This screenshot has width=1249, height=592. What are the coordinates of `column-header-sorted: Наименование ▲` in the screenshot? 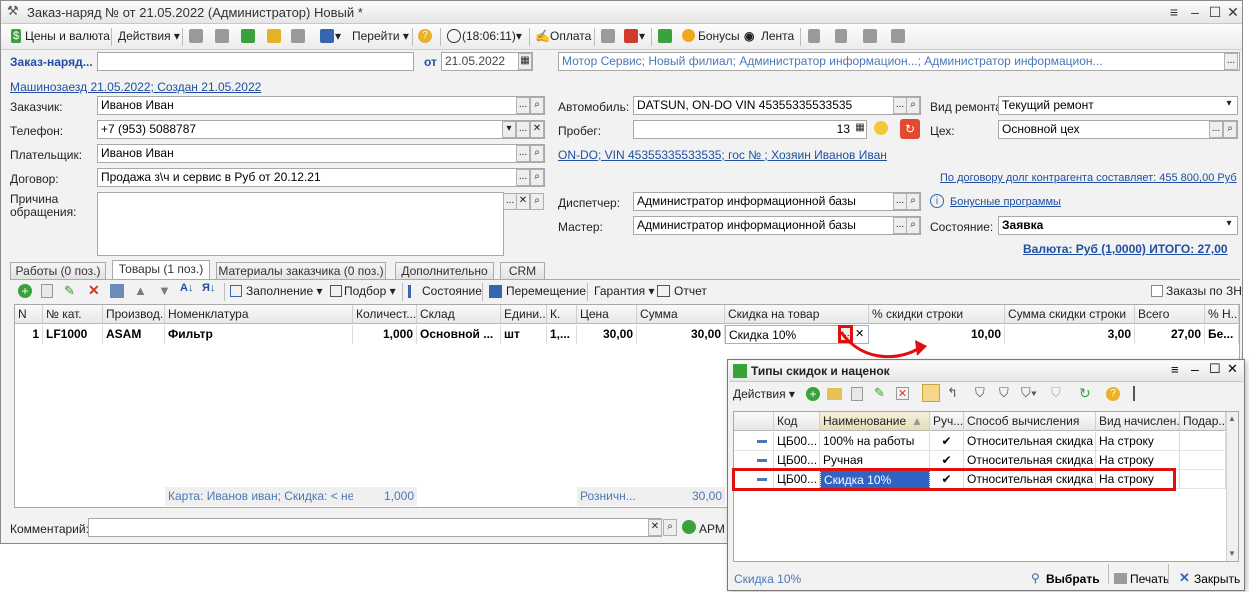 It's located at (875, 421).